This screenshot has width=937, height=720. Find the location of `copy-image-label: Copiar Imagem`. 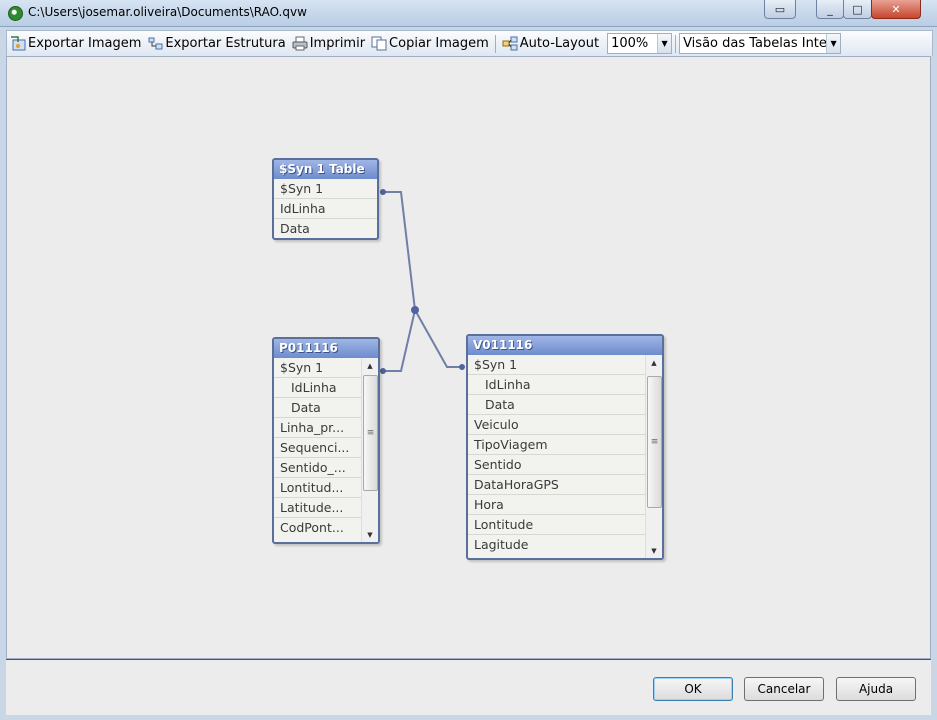

copy-image-label: Copiar Imagem is located at coordinates (439, 43).